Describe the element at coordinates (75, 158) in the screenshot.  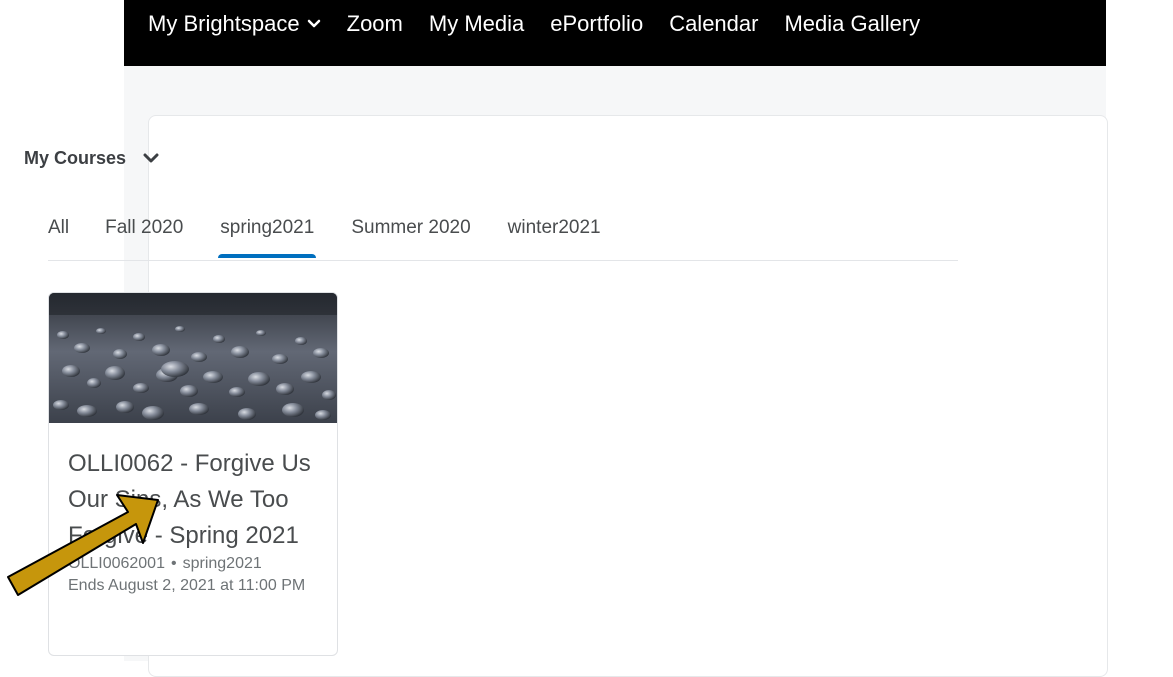
I see `my-courses-title: My Courses` at that location.